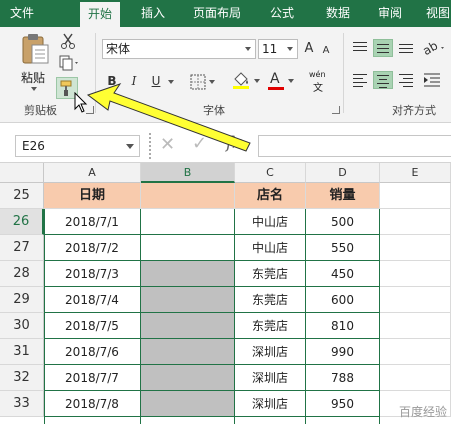 Image resolution: width=451 pixels, height=424 pixels. What do you see at coordinates (435, 13) in the screenshot?
I see `tab-view: 视图` at bounding box center [435, 13].